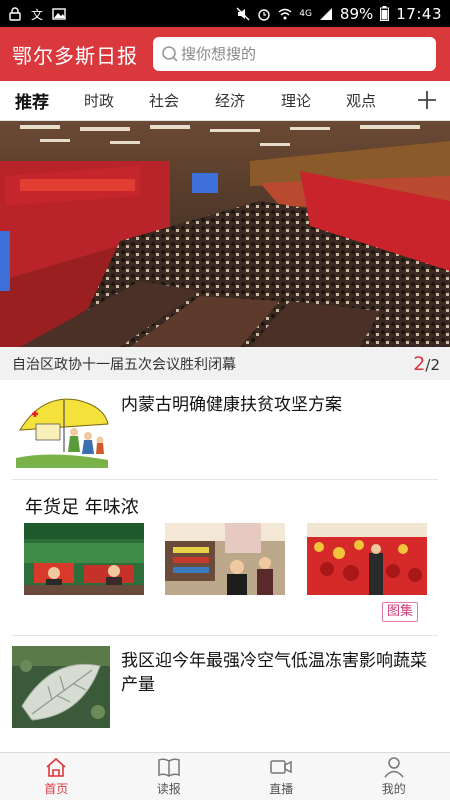 Image resolution: width=450 pixels, height=800 pixels. I want to click on tab-recommend: 推荐, so click(32, 100).